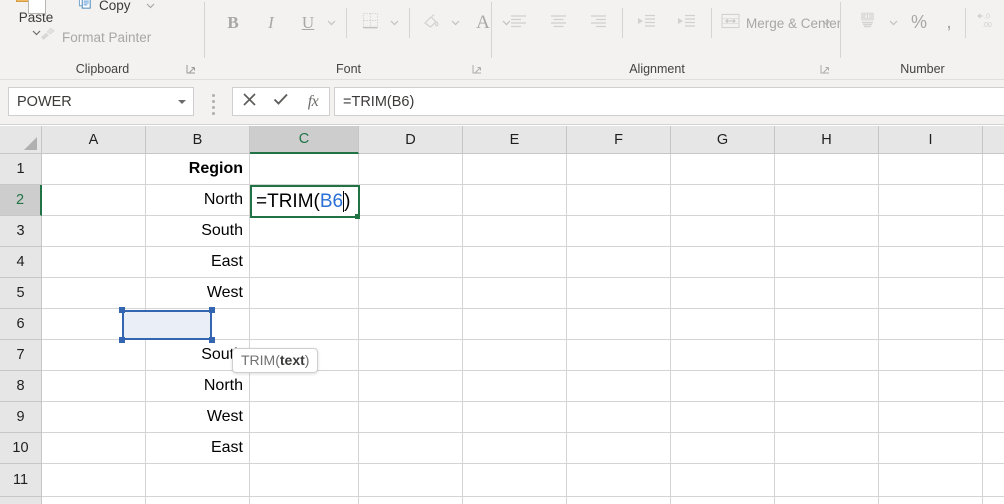 This screenshot has height=504, width=1004. Describe the element at coordinates (931, 200) in the screenshot. I see `cell-i2` at that location.